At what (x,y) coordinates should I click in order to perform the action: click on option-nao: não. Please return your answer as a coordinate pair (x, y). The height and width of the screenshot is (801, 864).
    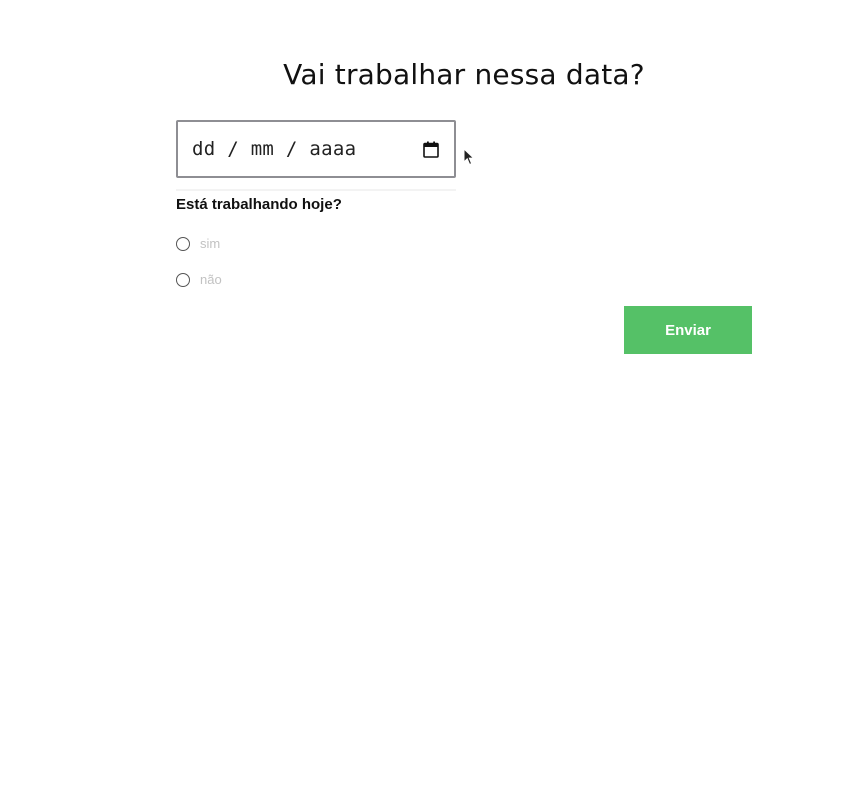
    Looking at the image, I should click on (199, 279).